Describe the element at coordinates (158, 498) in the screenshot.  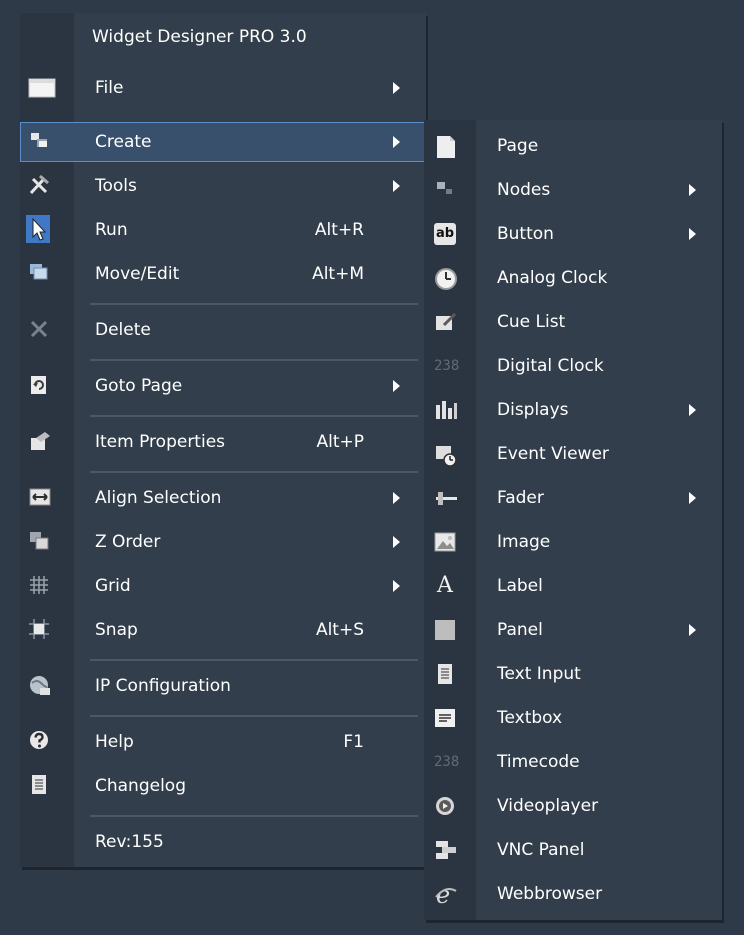
I see `menu-item-label: Align Selection` at that location.